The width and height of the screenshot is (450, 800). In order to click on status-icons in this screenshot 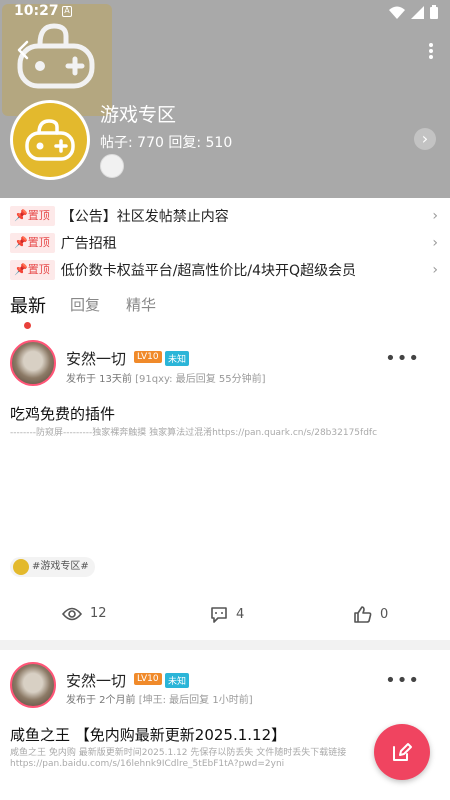, I will do `click(413, 12)`.